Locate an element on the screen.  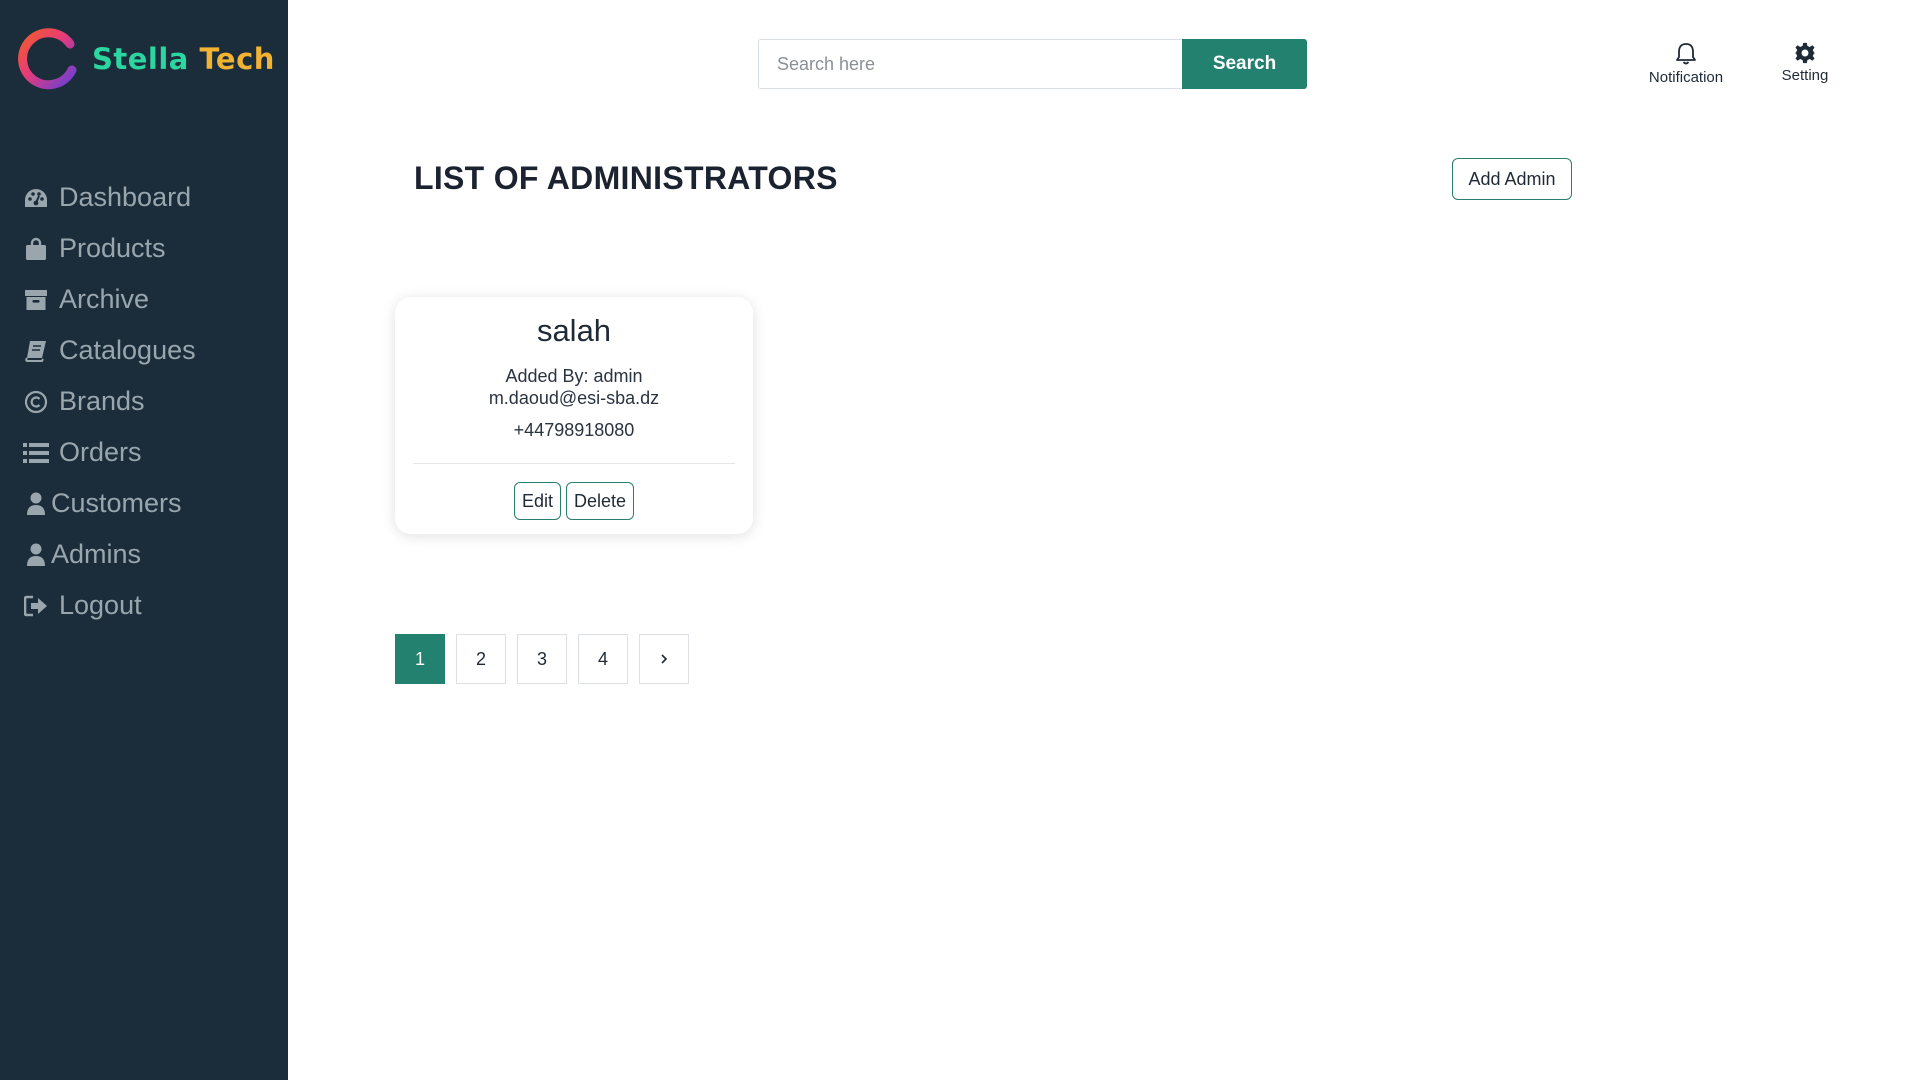
page-3-button: 3 is located at coordinates (542, 659).